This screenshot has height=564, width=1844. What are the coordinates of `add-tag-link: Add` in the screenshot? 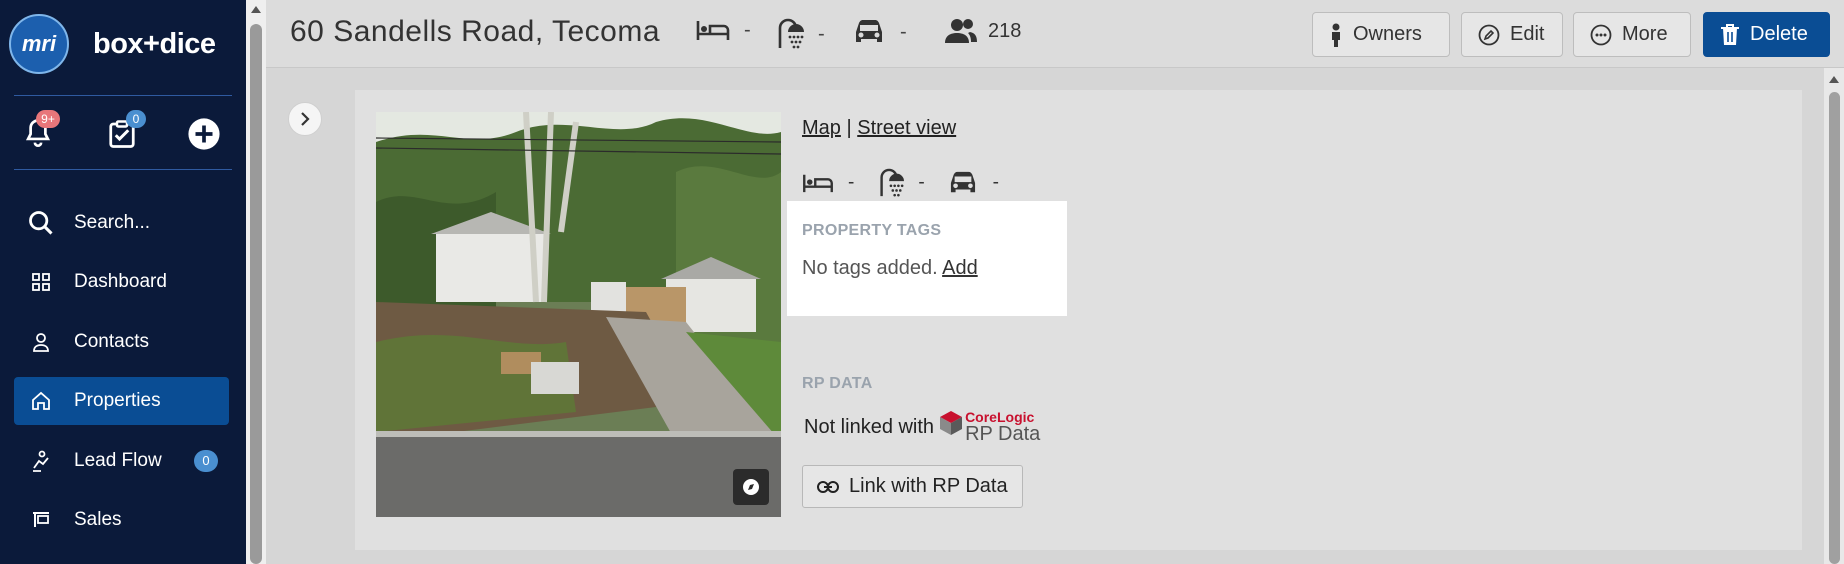 It's located at (960, 268).